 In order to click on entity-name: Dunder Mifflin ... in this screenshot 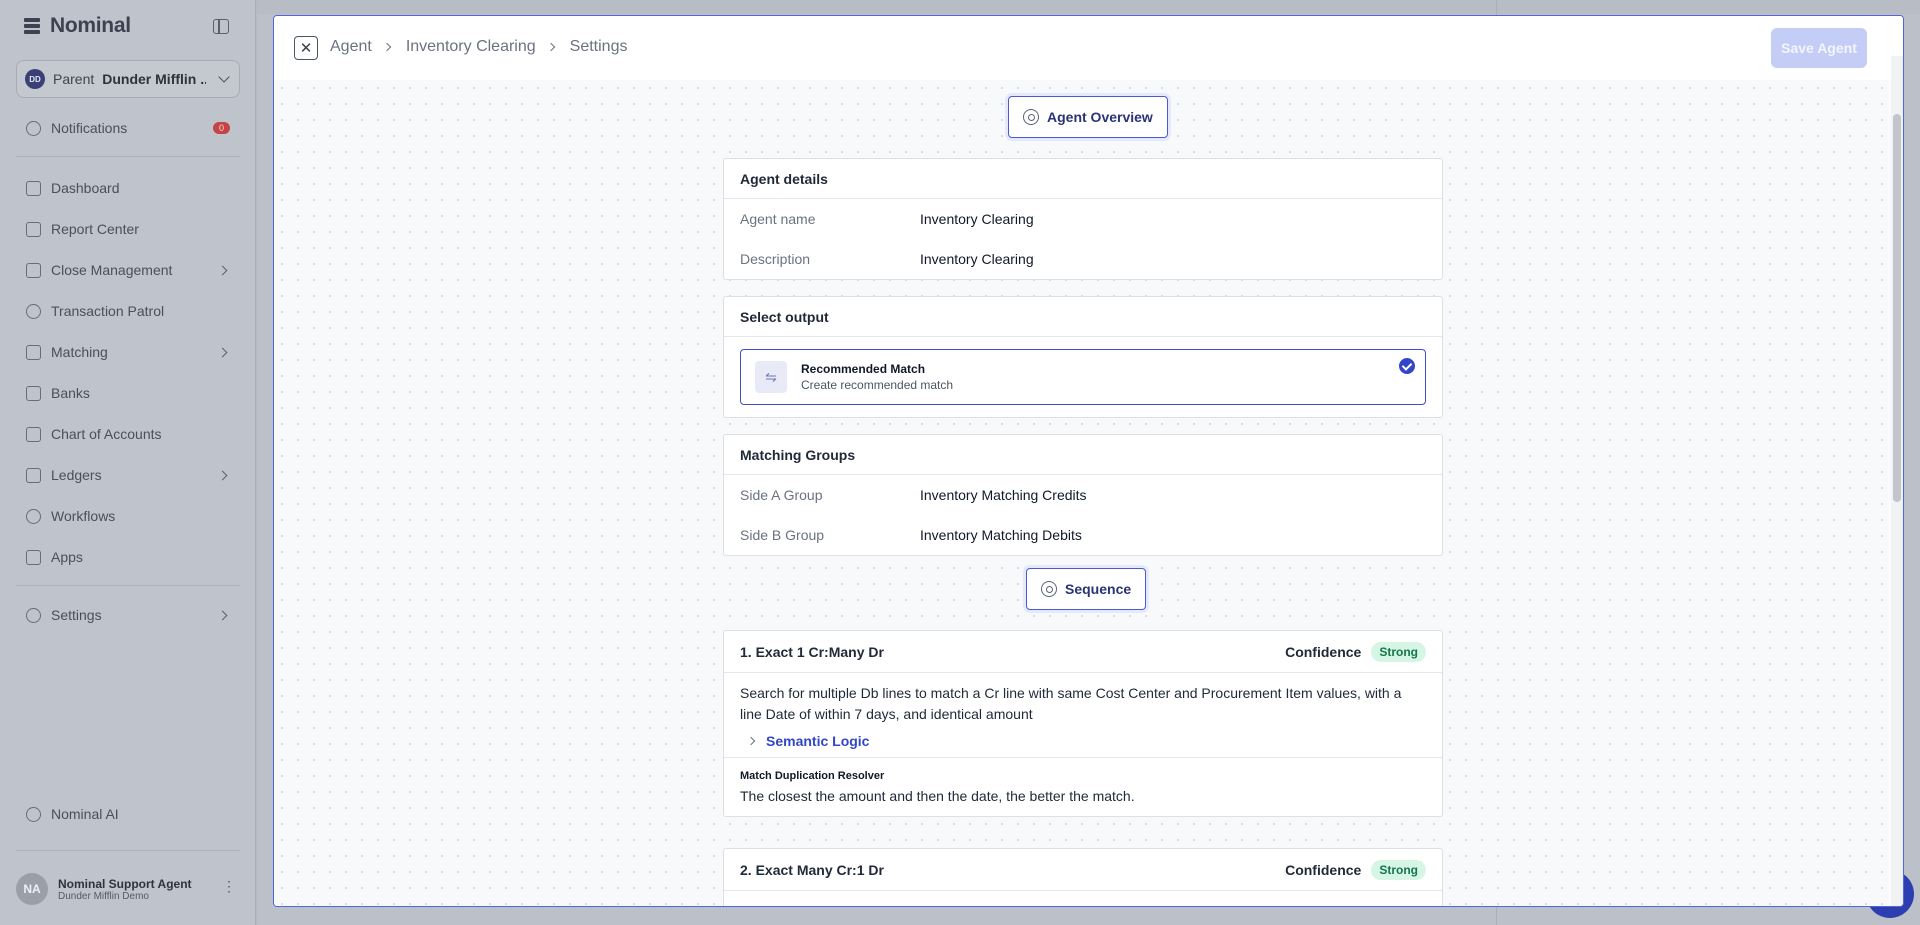, I will do `click(154, 79)`.